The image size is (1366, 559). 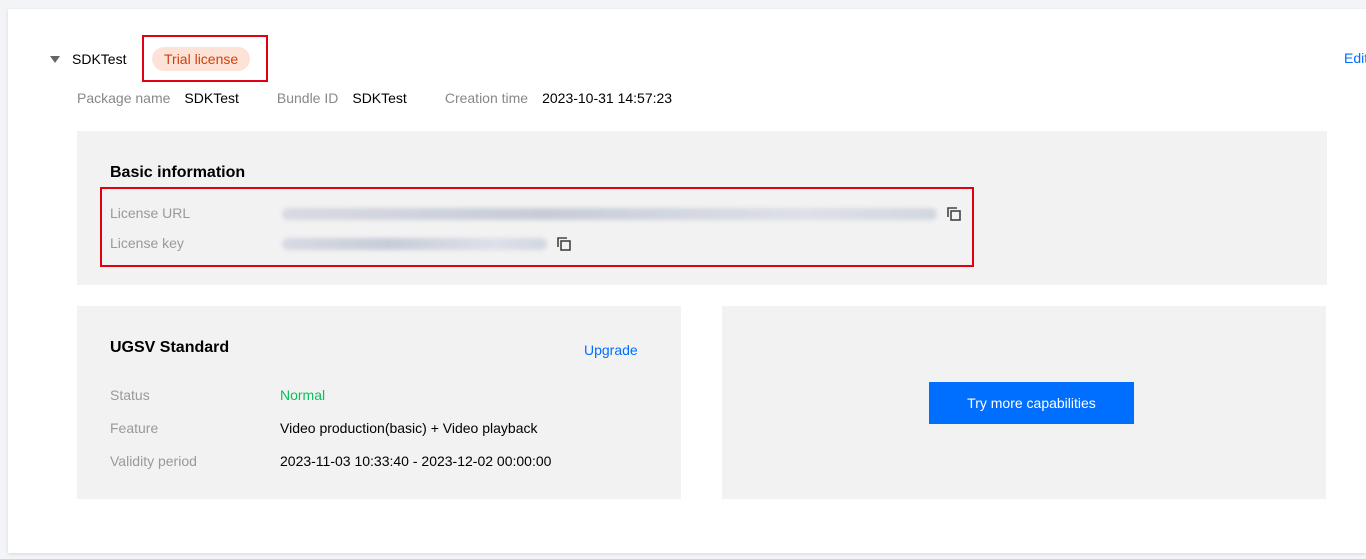 I want to click on license-highlight-box, so click(x=537, y=227).